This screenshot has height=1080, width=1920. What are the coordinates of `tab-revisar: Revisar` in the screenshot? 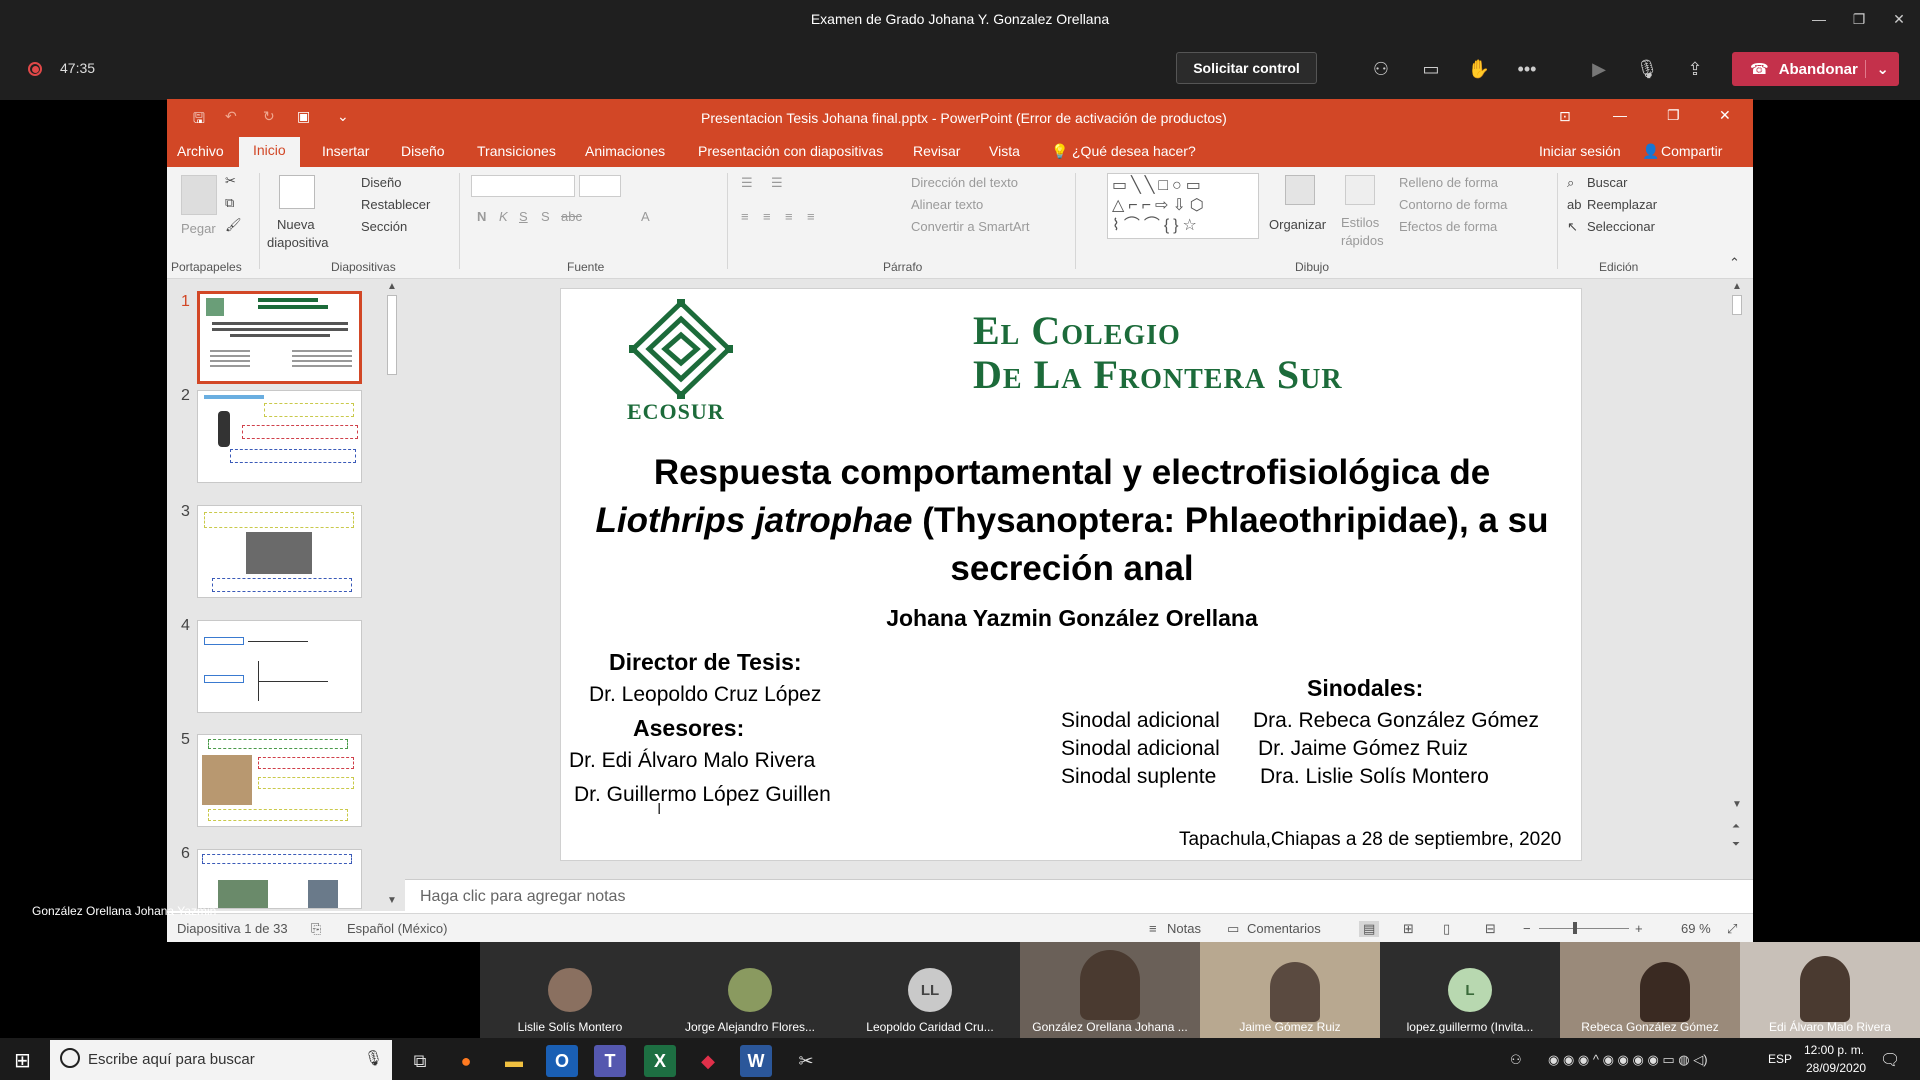 It's located at (936, 151).